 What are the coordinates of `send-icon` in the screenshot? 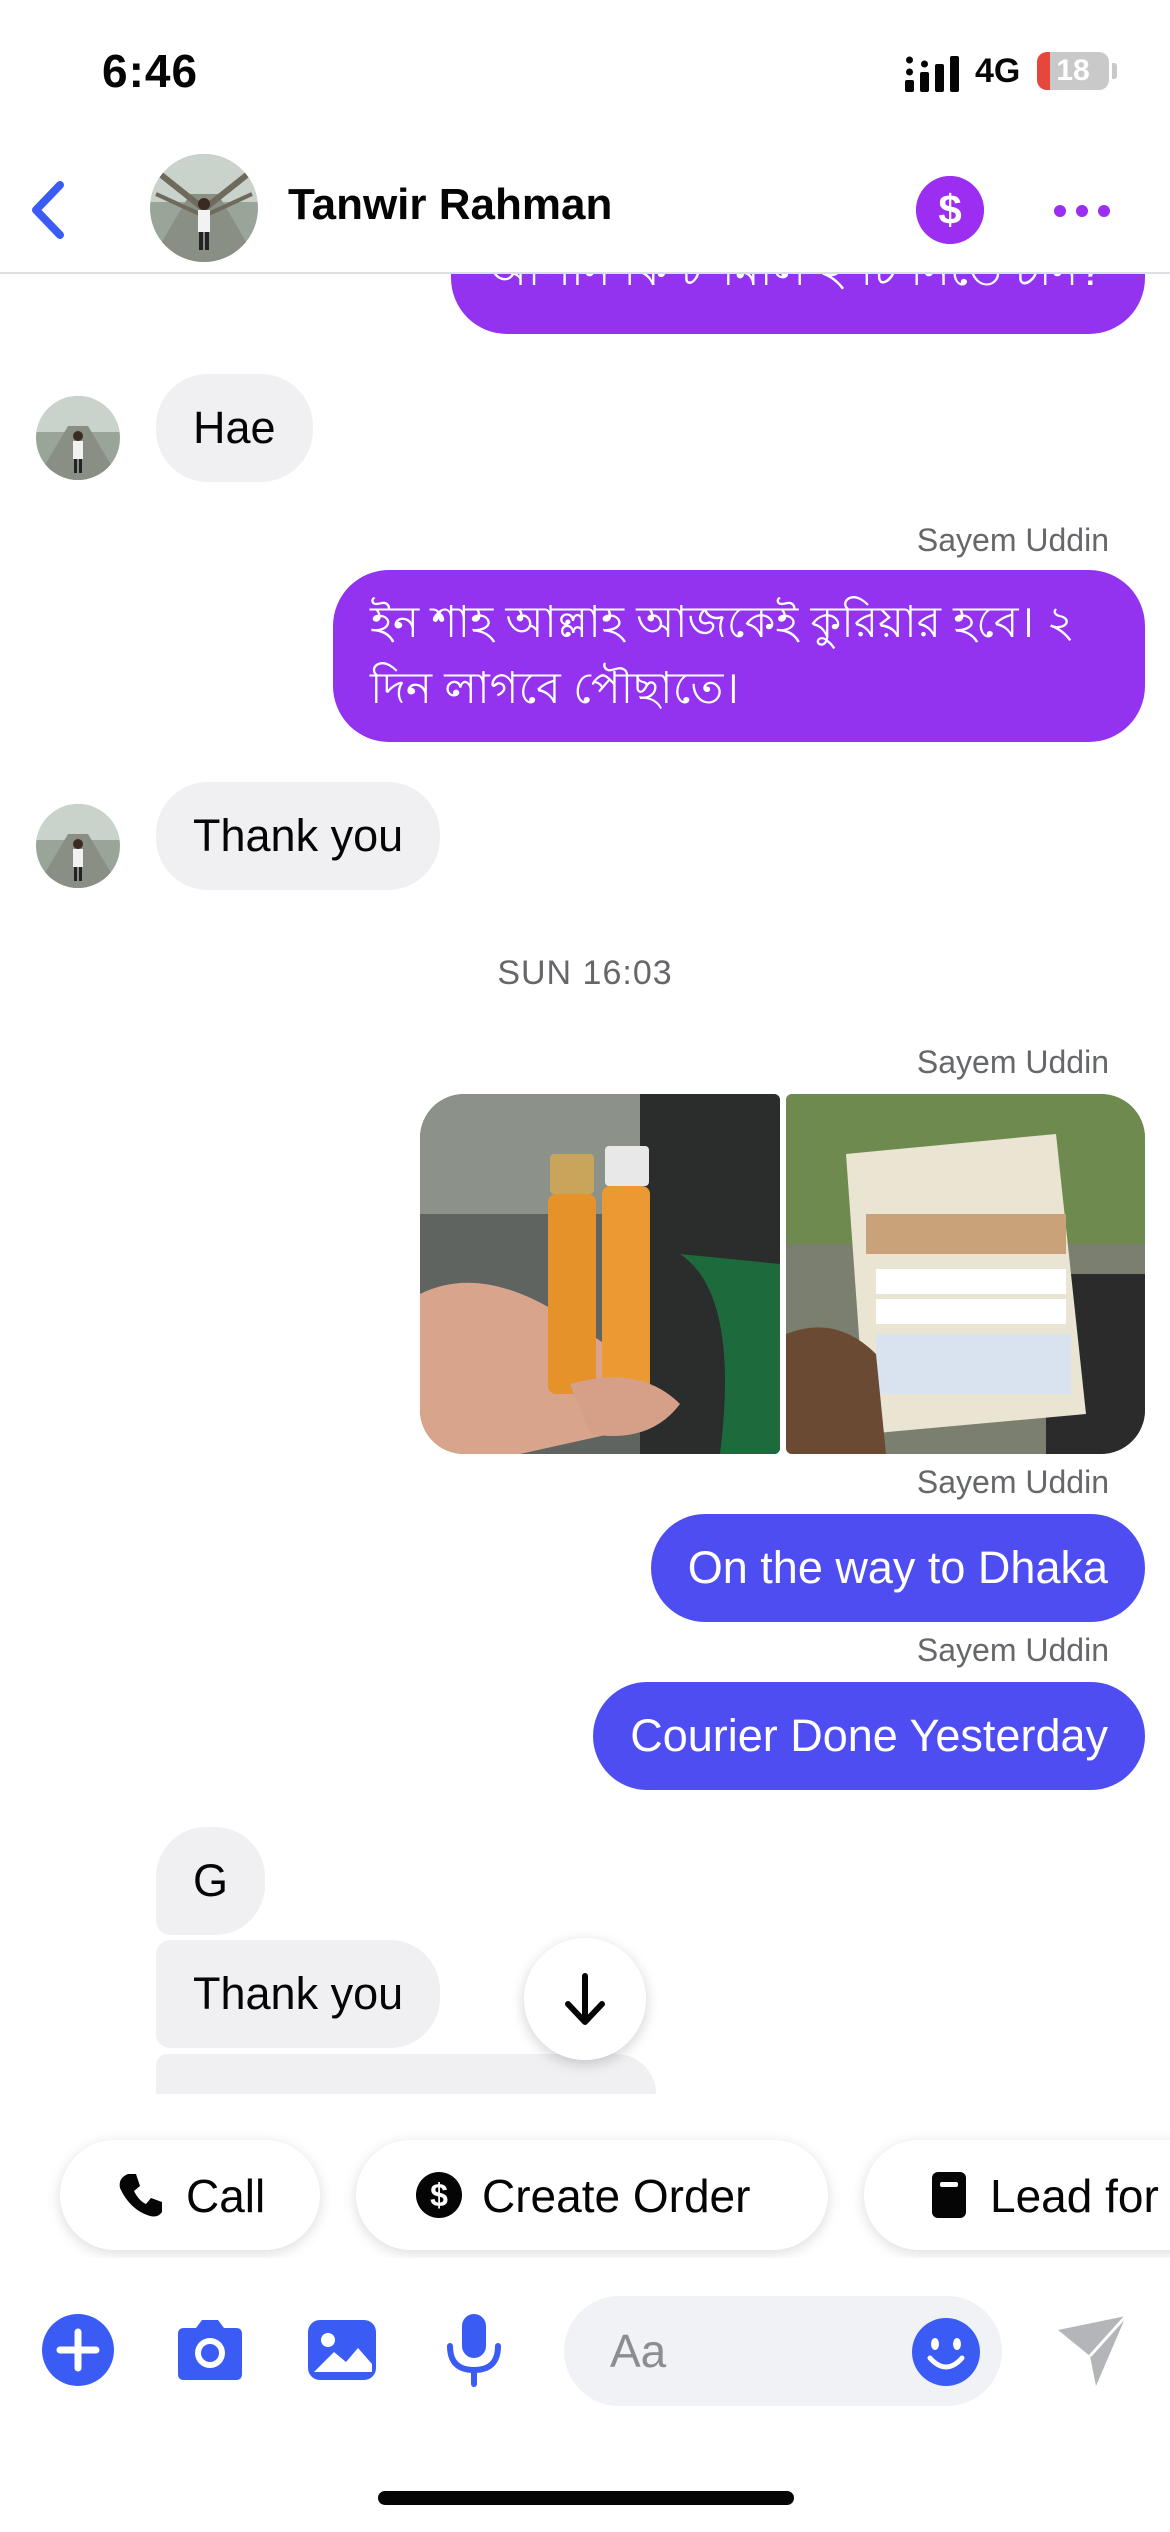 It's located at (1092, 2350).